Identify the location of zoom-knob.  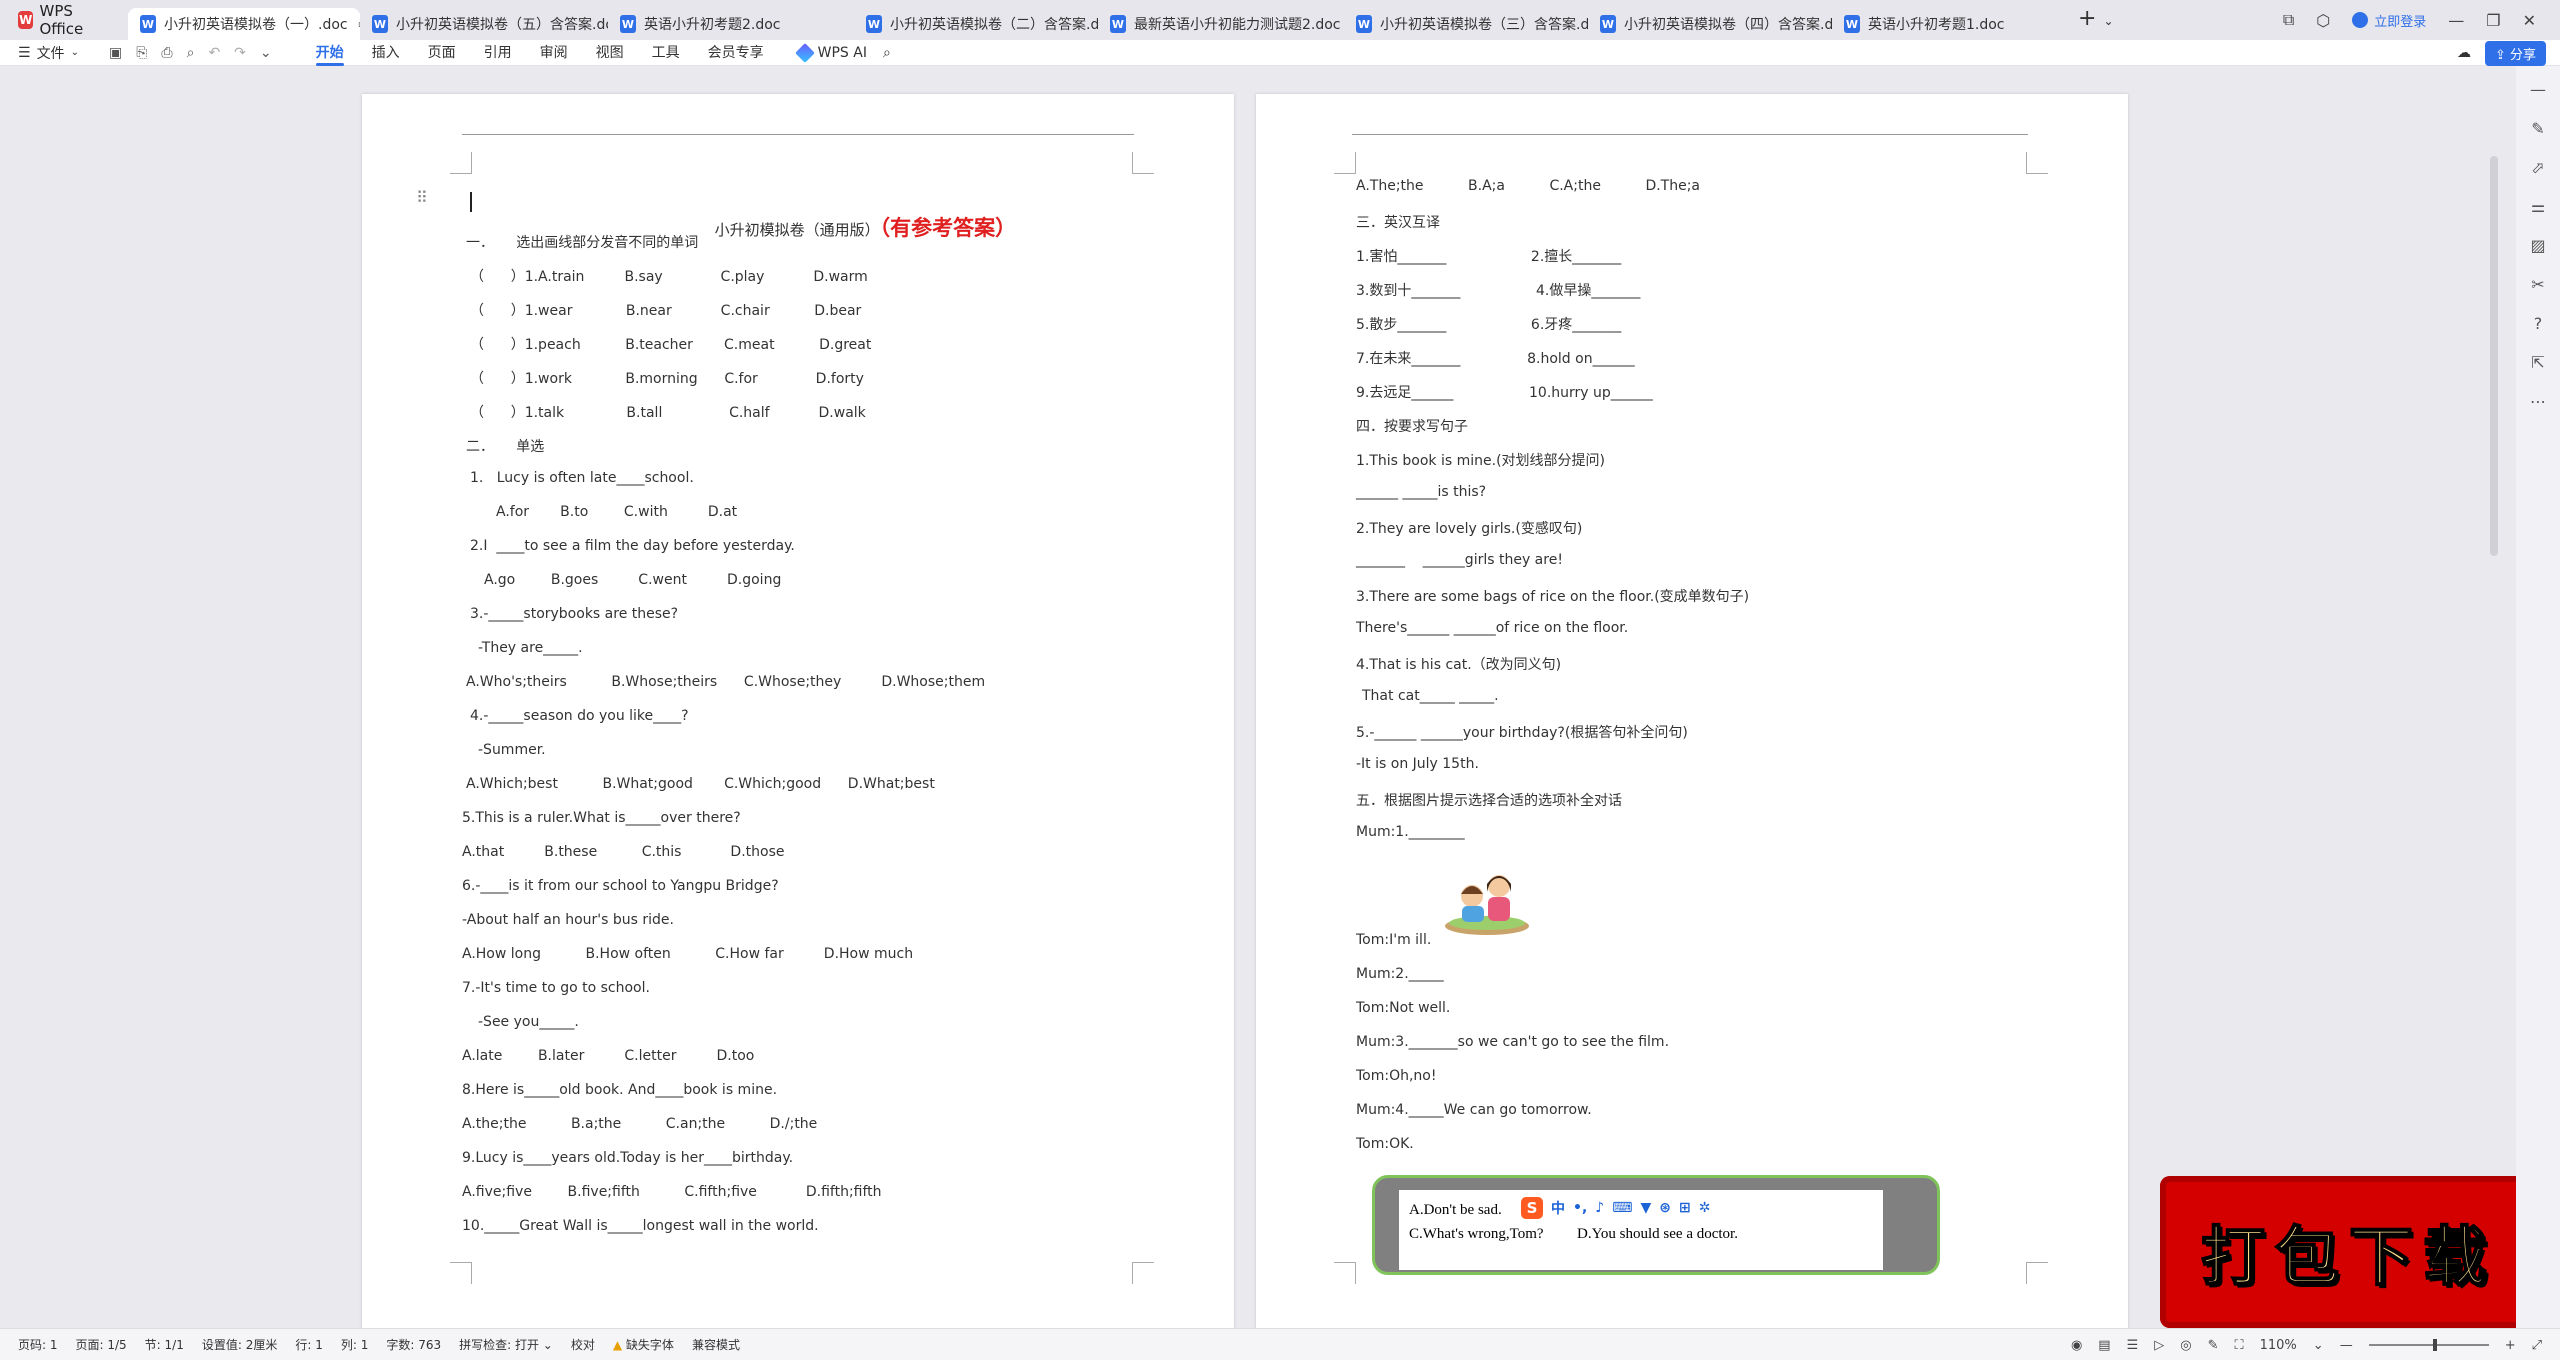
(2434, 1345).